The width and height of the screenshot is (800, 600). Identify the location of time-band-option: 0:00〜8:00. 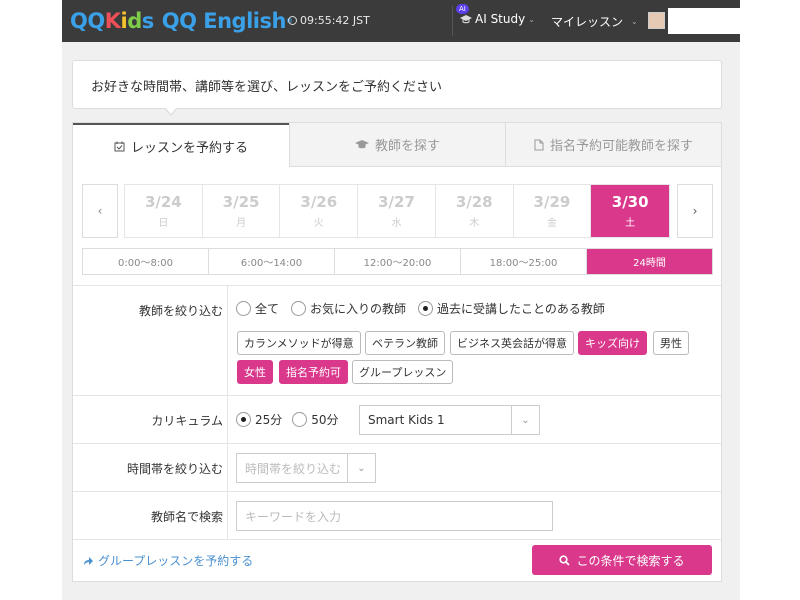
(146, 261).